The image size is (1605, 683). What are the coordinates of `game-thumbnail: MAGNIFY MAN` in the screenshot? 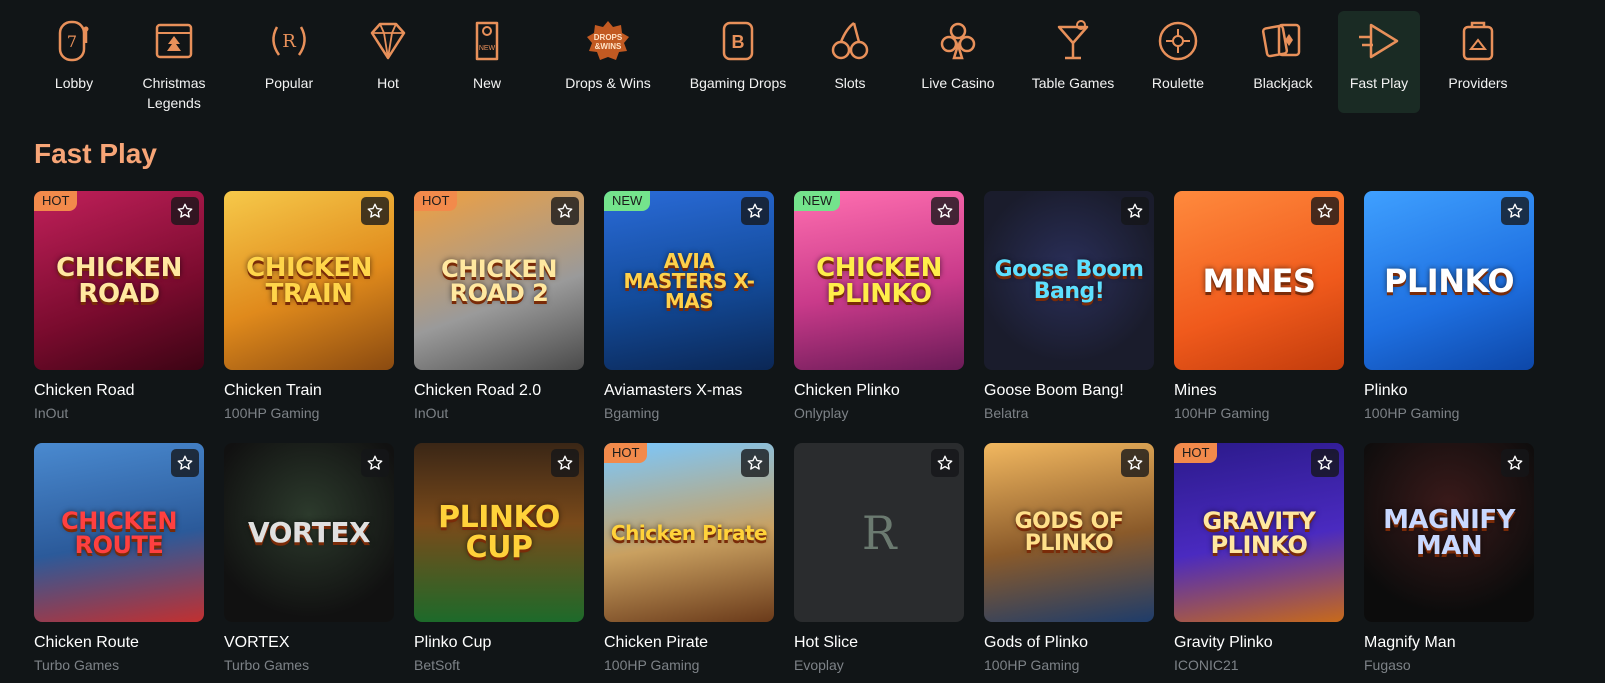 It's located at (1449, 532).